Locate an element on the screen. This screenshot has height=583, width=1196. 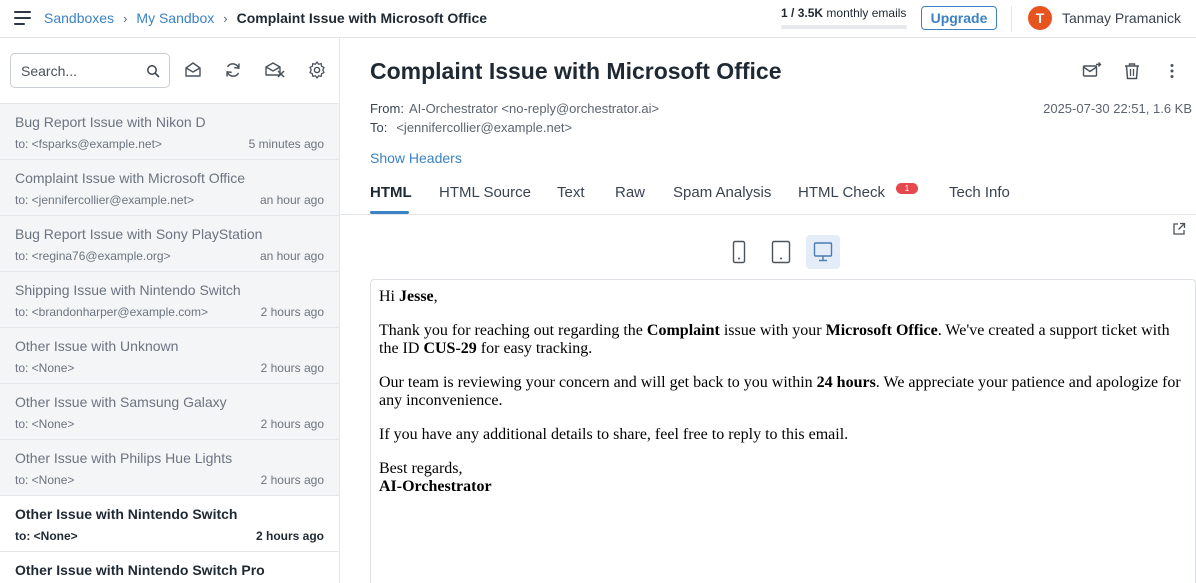
email-date-size: 2025-07-30 22:51, 1.6 KB is located at coordinates (1117, 108).